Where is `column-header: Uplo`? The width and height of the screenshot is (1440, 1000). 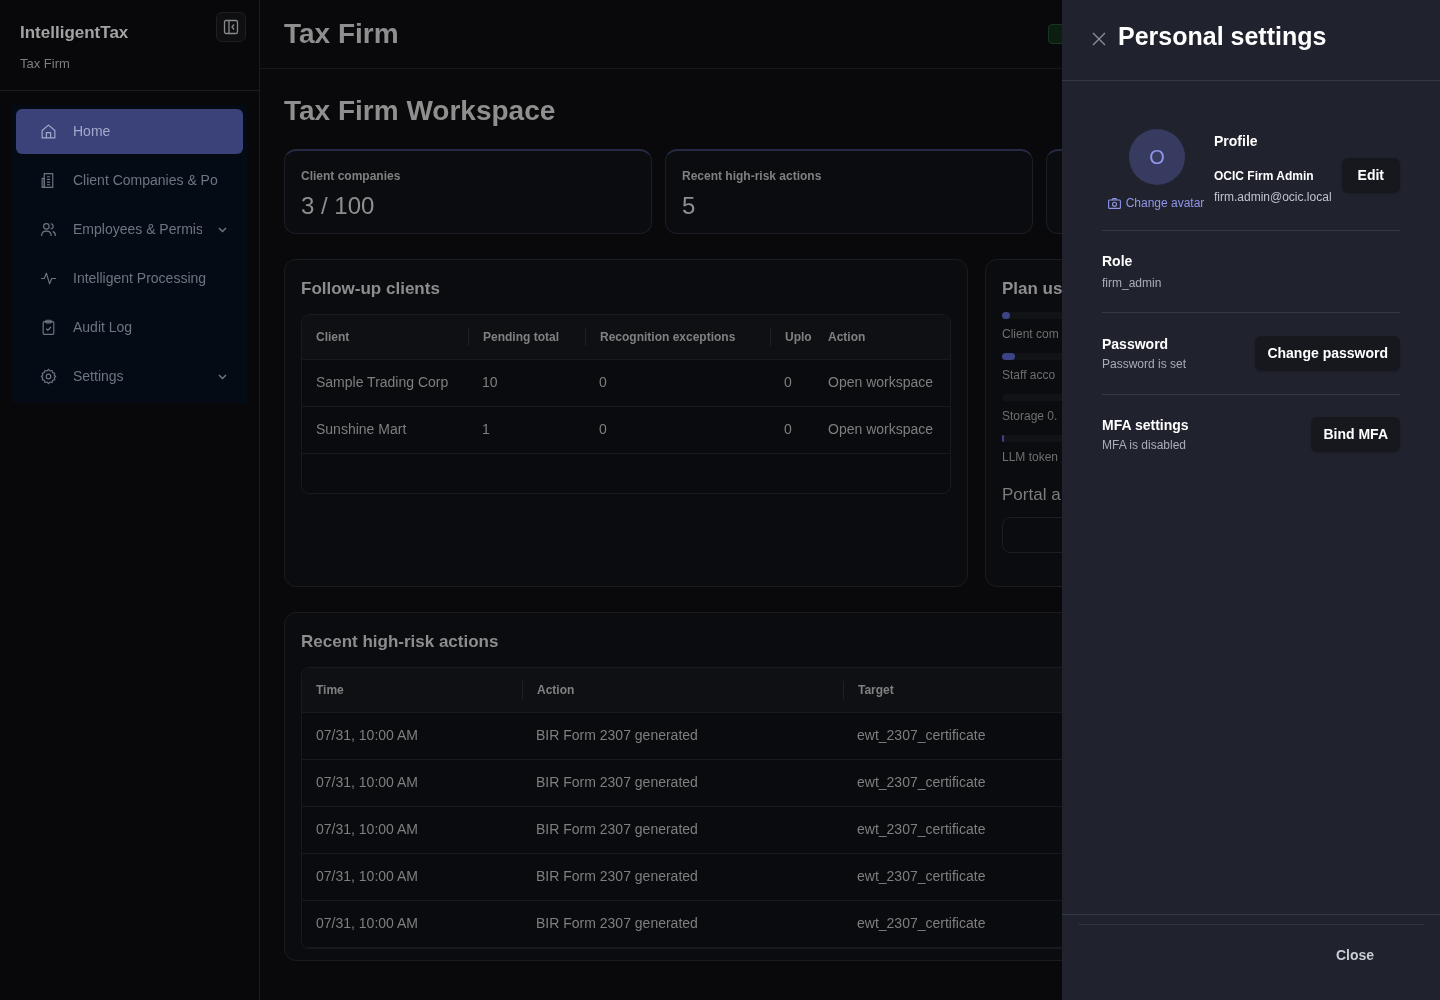 column-header: Uplo is located at coordinates (792, 336).